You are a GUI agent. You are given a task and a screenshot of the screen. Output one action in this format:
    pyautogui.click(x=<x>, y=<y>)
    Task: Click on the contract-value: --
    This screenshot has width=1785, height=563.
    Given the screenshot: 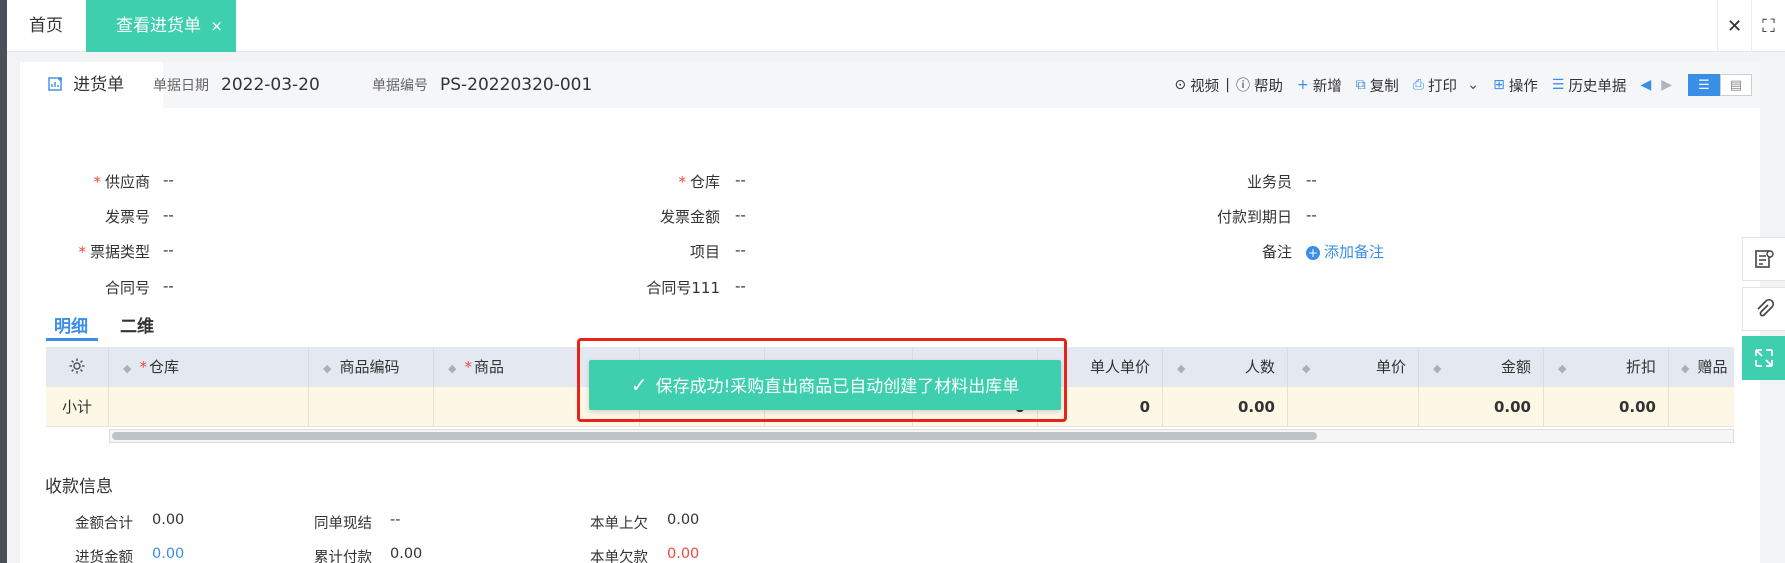 What is the action you would take?
    pyautogui.click(x=168, y=286)
    